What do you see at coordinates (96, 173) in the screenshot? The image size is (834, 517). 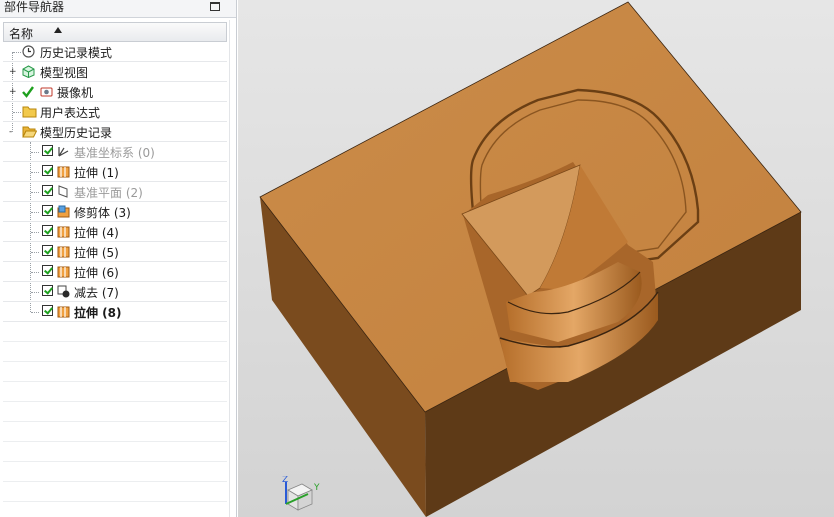 I see `tree-item-label: 拉伸 (1)` at bounding box center [96, 173].